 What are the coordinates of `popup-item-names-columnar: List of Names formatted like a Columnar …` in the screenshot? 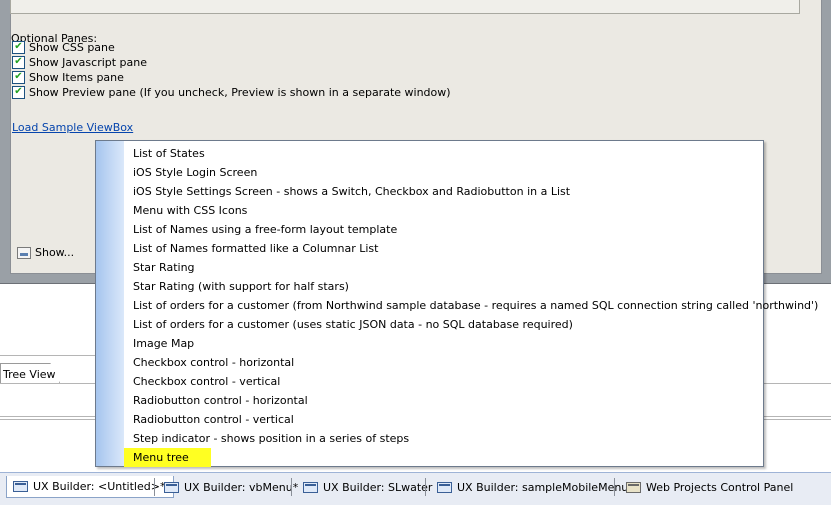 It's located at (443, 248).